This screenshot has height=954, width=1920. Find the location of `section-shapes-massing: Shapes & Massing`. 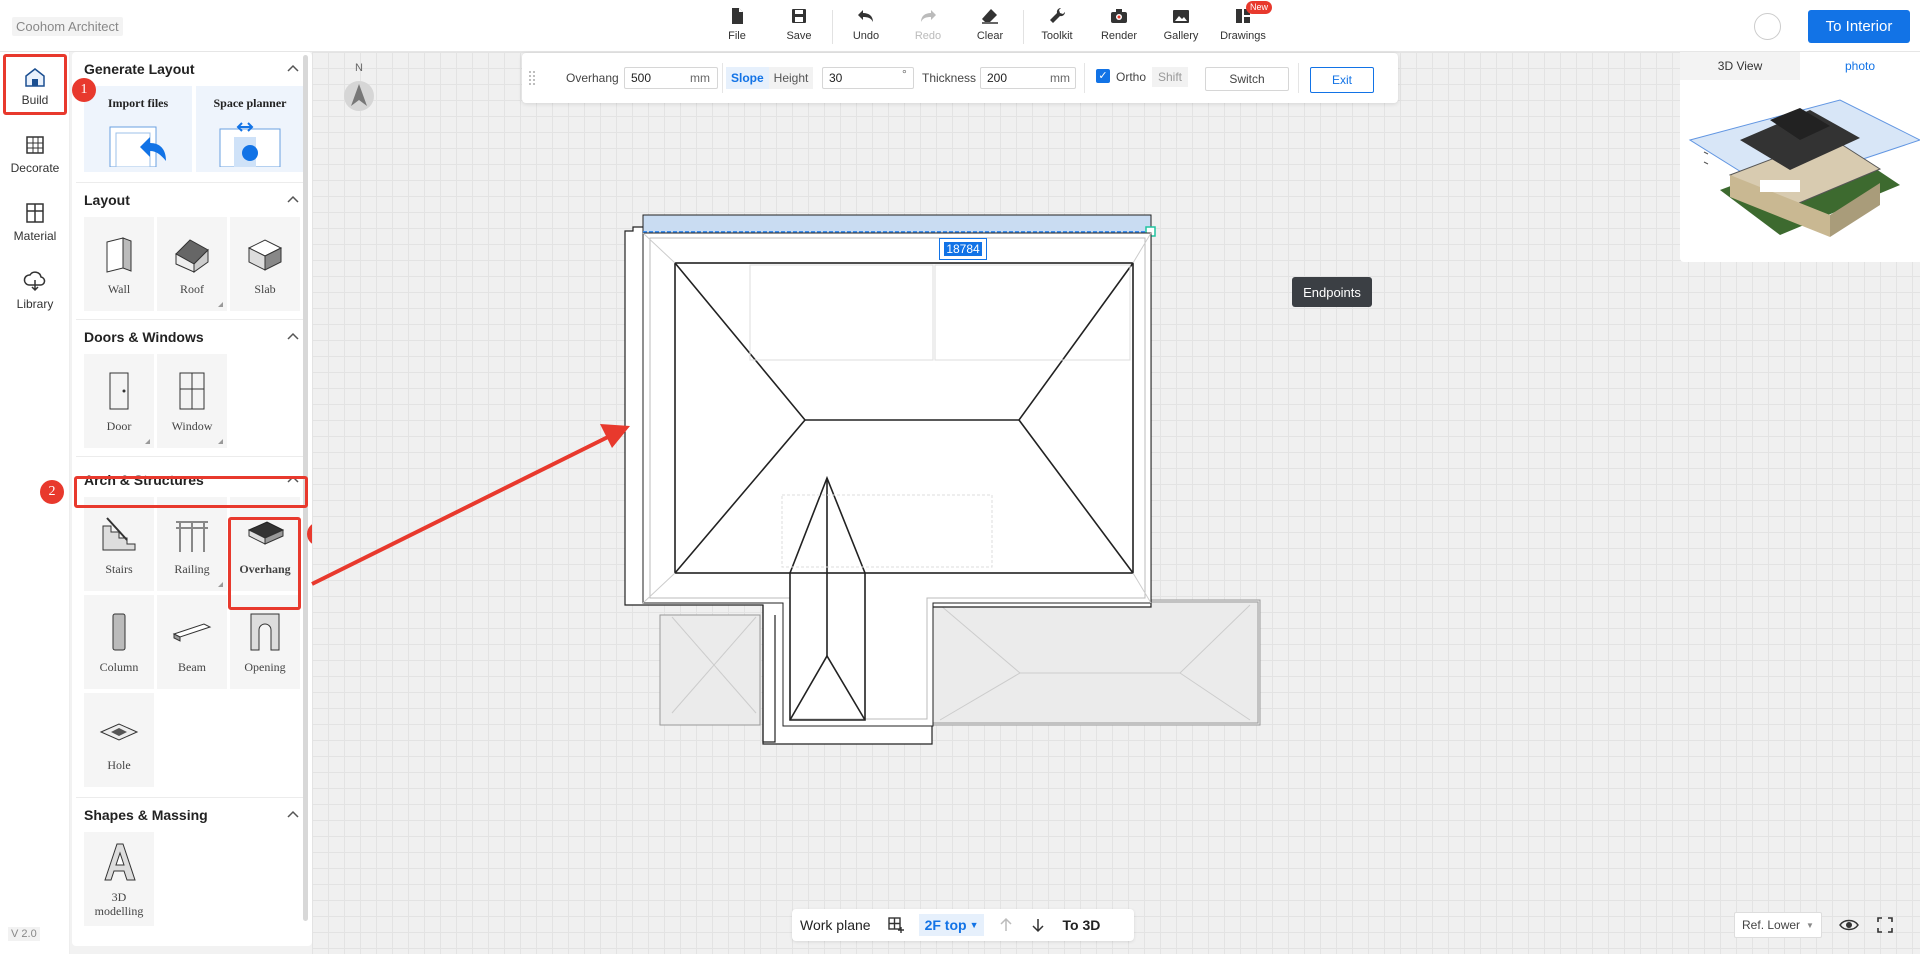

section-shapes-massing: Shapes & Massing is located at coordinates (192, 815).